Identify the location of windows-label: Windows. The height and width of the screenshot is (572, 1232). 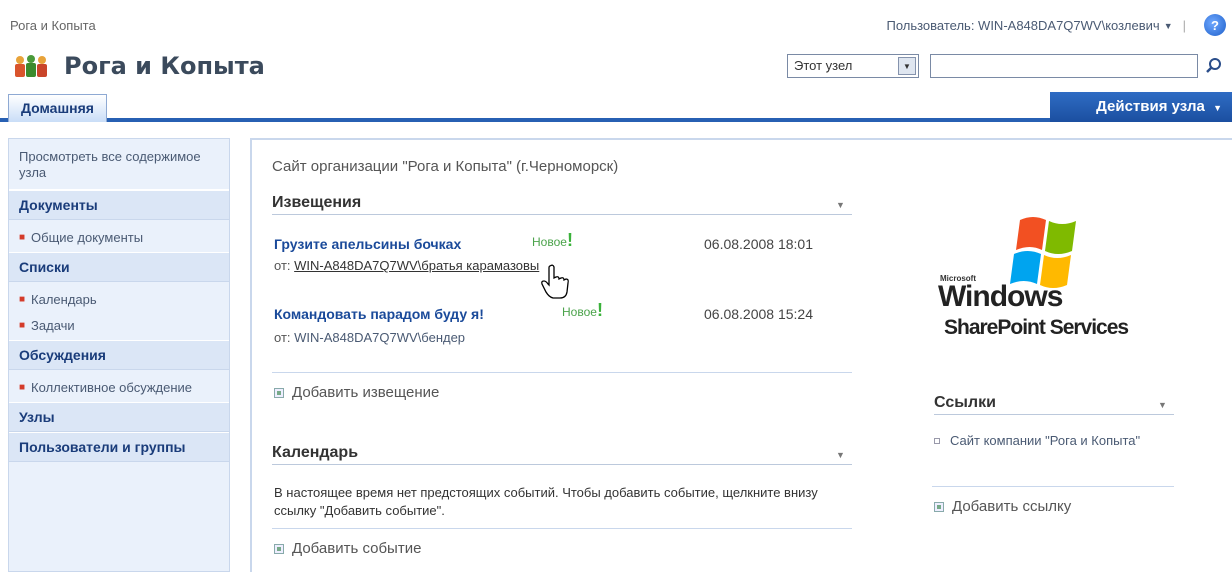
(1000, 296).